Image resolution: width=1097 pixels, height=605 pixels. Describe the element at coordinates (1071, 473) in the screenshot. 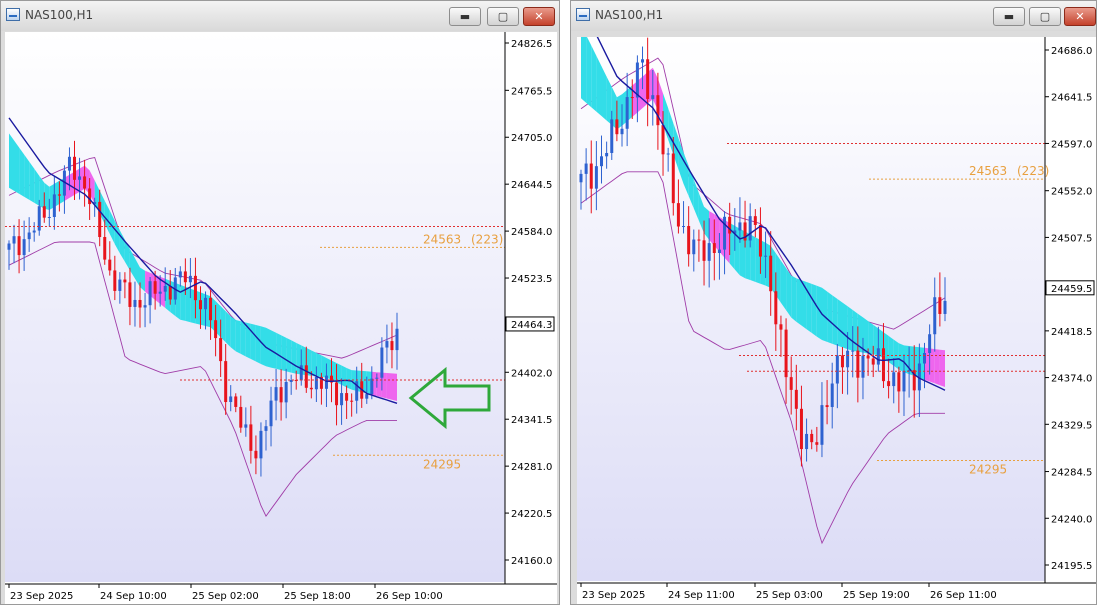

I see `price-tick-label: 24284.5` at that location.